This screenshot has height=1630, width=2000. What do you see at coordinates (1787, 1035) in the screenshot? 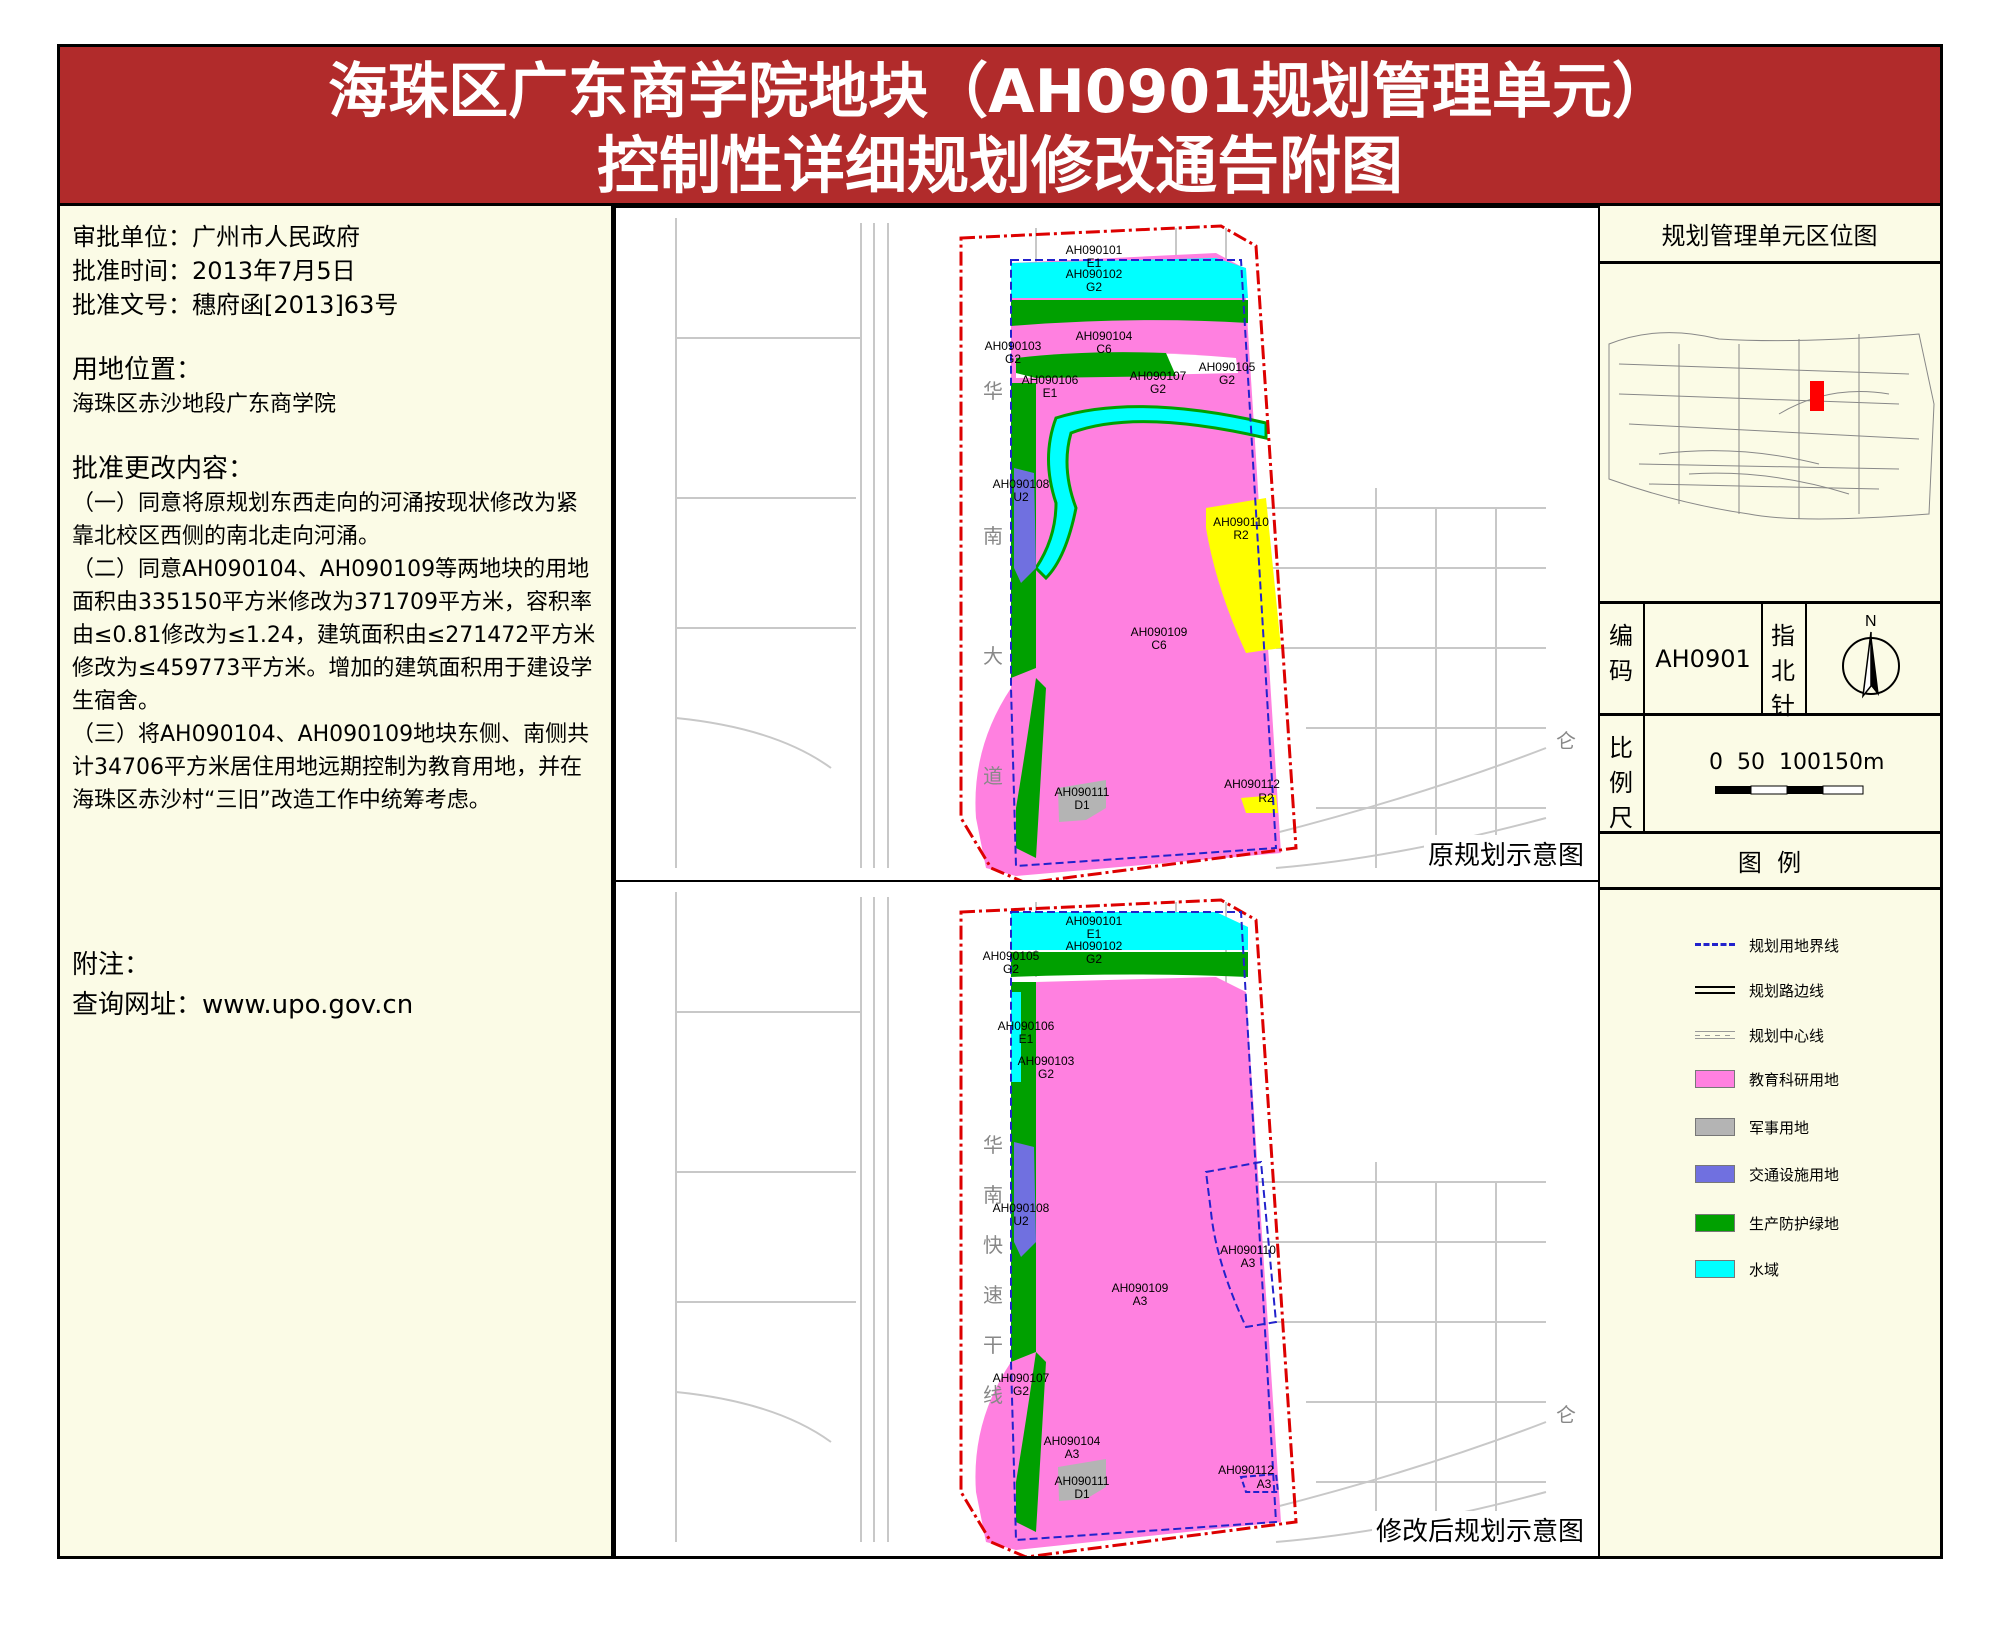
I see `legend-label: 规划中心线` at bounding box center [1787, 1035].